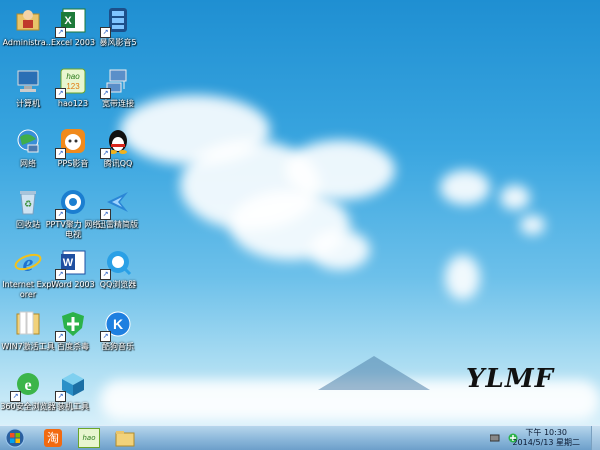  I want to click on svg-text: hao, so click(73, 76).